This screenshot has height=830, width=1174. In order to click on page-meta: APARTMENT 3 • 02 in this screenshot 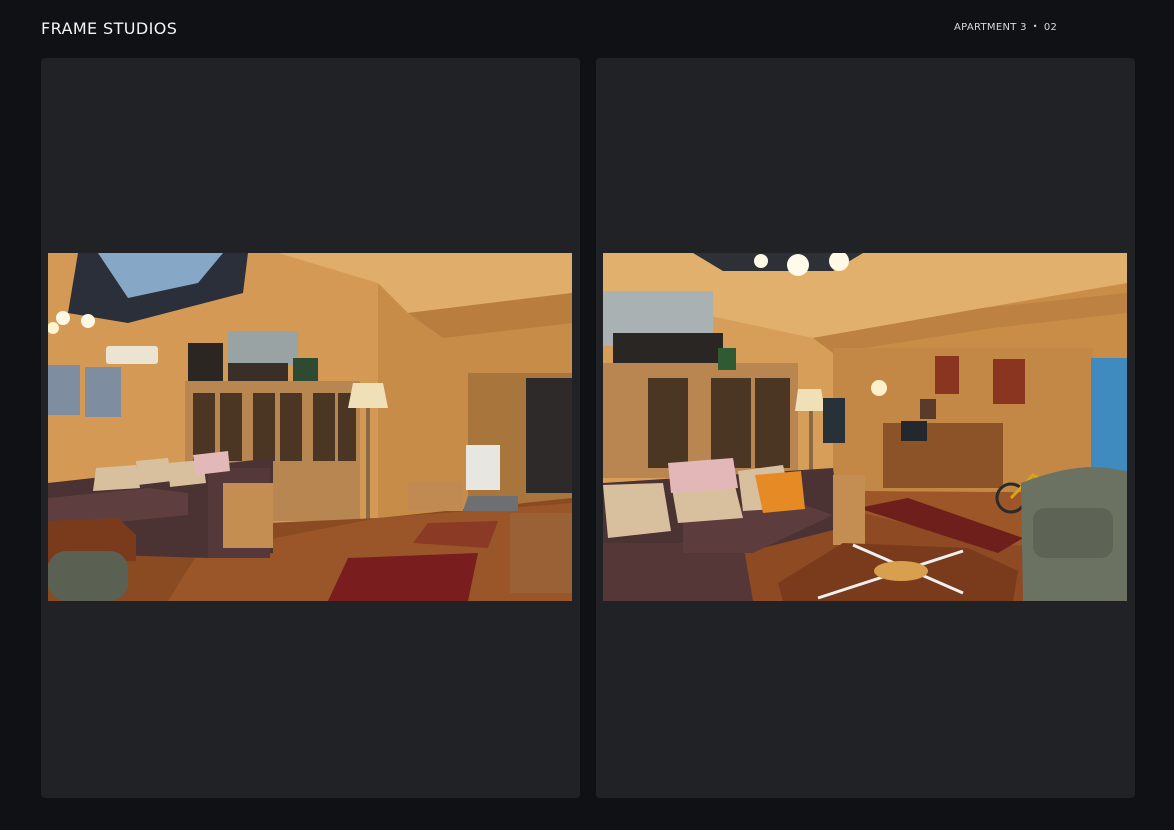, I will do `click(1005, 27)`.